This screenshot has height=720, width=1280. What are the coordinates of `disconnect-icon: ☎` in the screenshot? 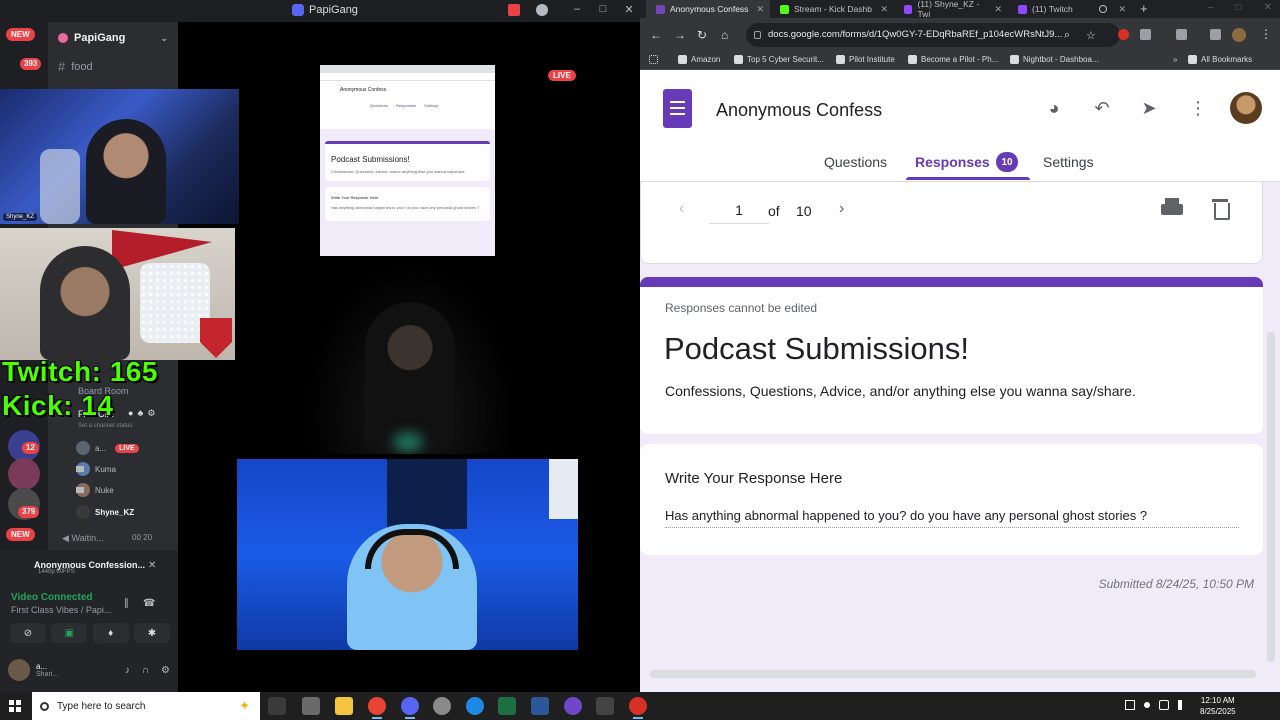 It's located at (149, 603).